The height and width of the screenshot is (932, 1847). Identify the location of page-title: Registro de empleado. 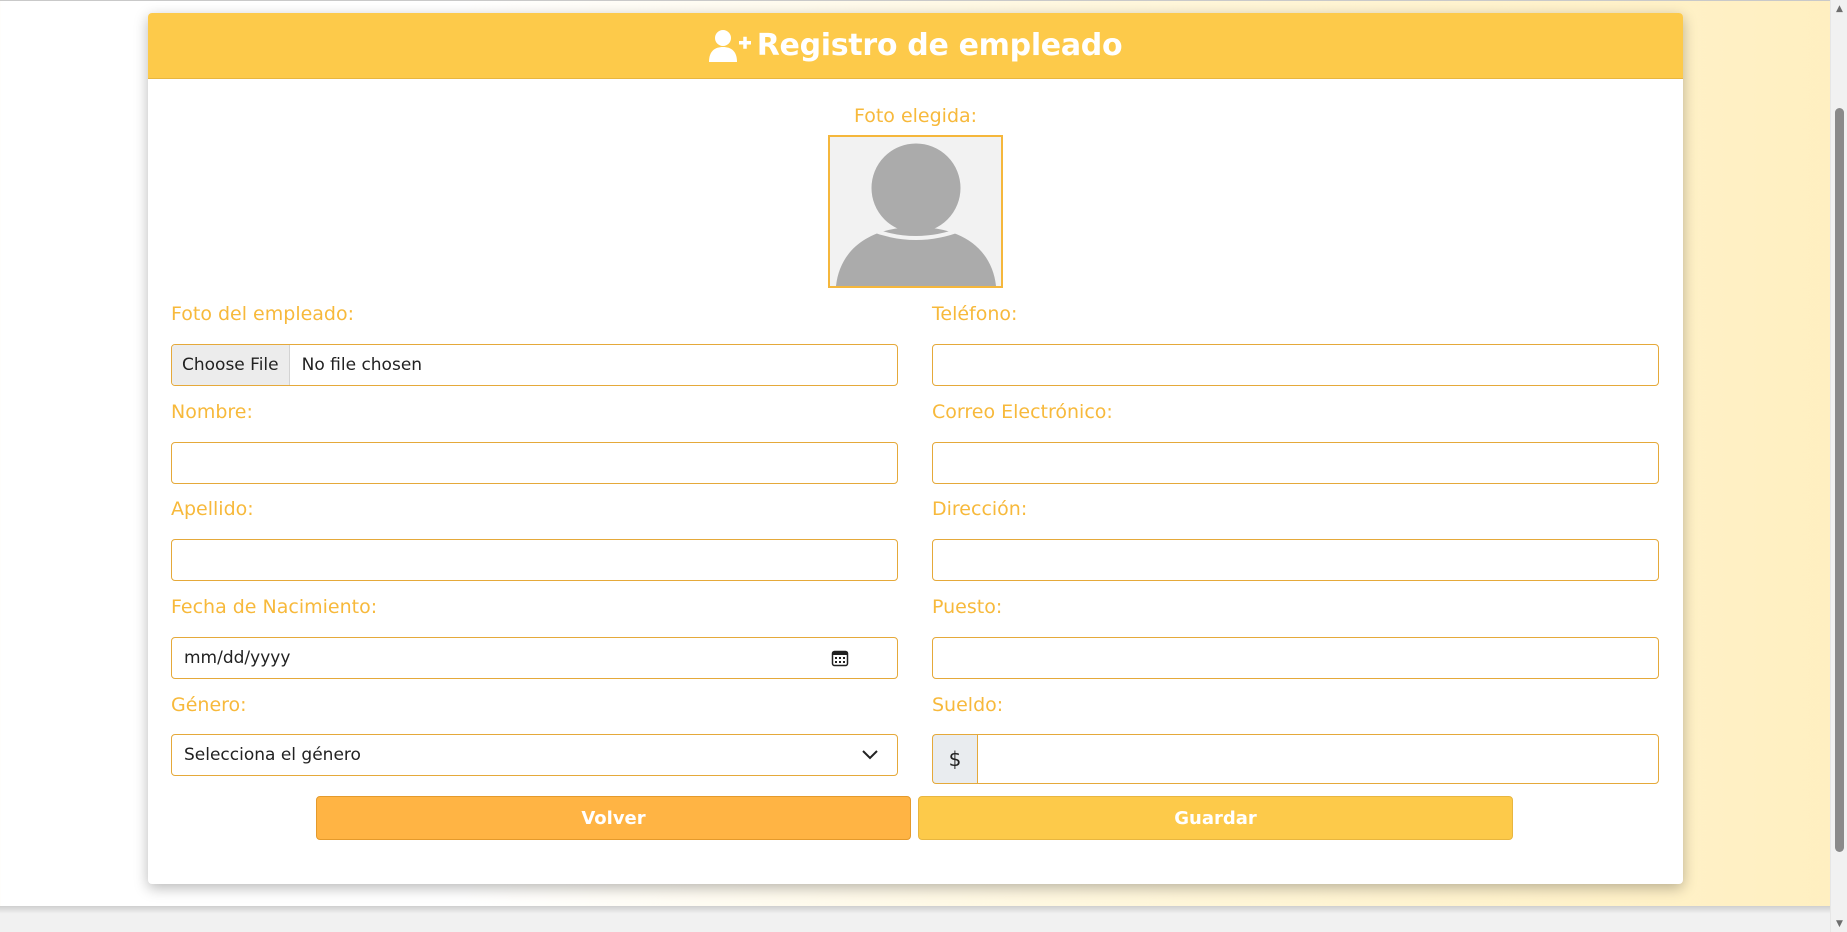
(939, 45).